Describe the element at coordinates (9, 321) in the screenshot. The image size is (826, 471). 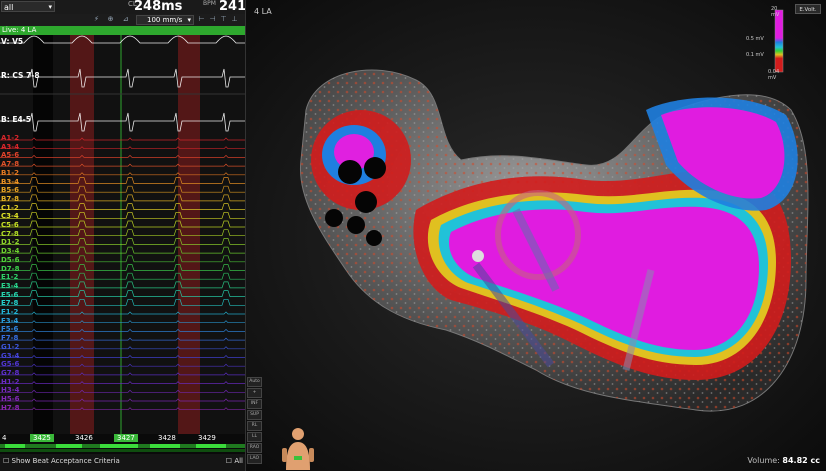
I see `channel-label: F3-4` at that location.